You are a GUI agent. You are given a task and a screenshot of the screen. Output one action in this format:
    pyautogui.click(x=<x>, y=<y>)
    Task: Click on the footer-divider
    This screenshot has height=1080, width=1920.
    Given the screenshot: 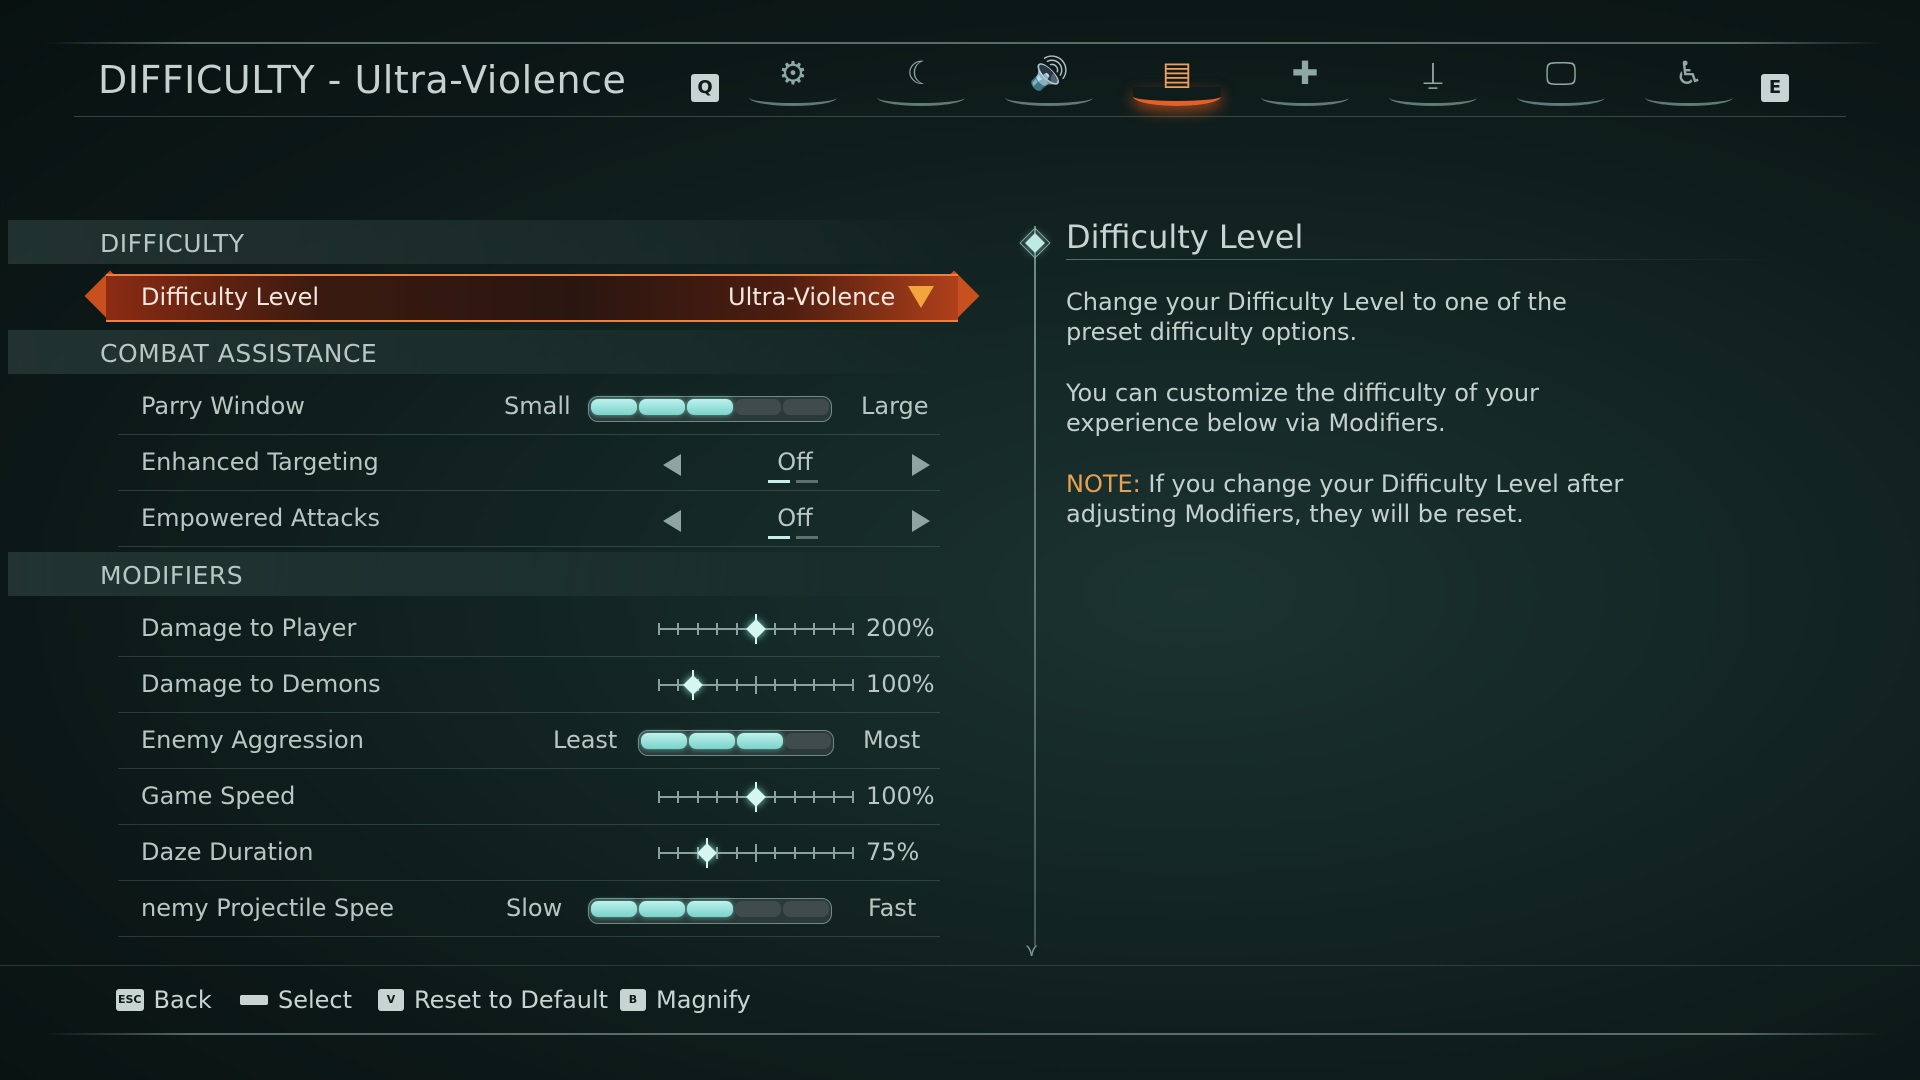 What is the action you would take?
    pyautogui.click(x=960, y=965)
    